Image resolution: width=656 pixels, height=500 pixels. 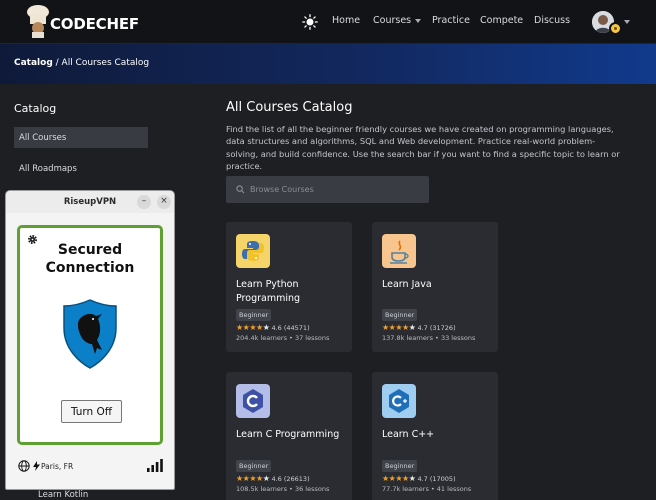 What do you see at coordinates (261, 338) in the screenshot?
I see `learner-count: 204.4k learners` at bounding box center [261, 338].